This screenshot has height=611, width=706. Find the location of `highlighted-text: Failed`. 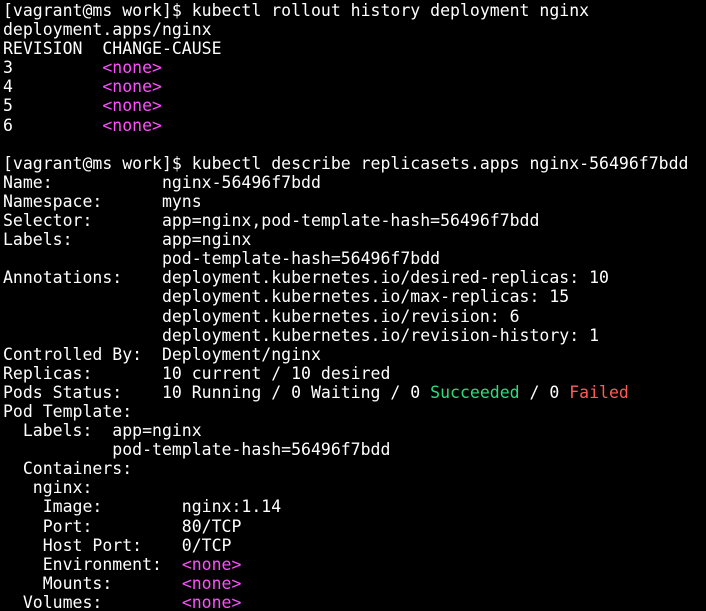

highlighted-text: Failed is located at coordinates (599, 392).